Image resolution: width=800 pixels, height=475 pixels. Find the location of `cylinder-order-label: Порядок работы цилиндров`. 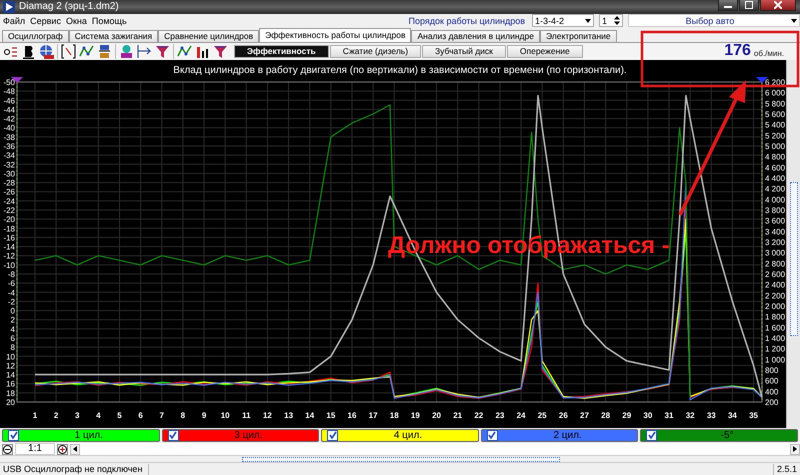

cylinder-order-label: Порядок работы цилиндров is located at coordinates (466, 21).